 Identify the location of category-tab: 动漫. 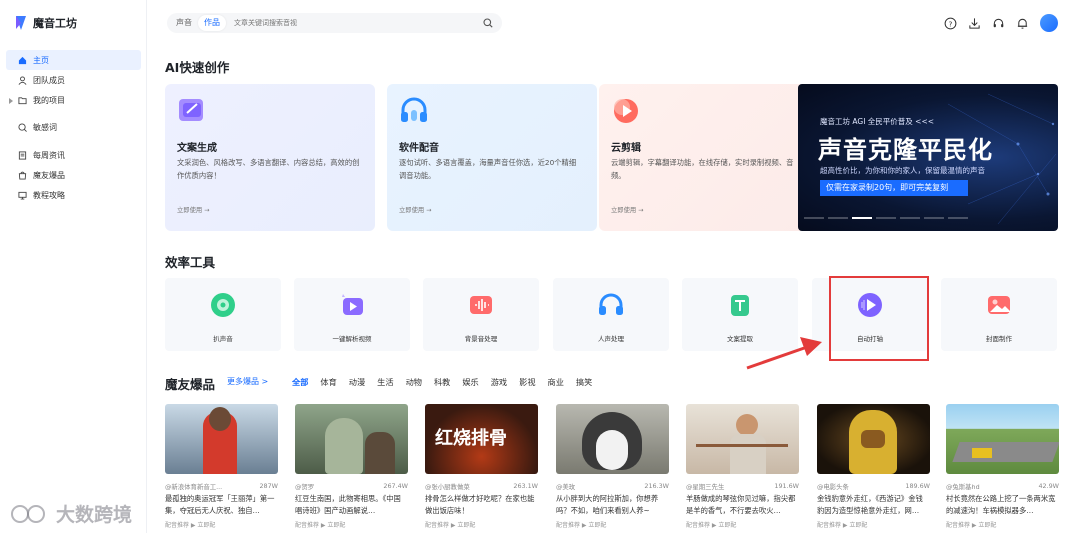
(357, 382).